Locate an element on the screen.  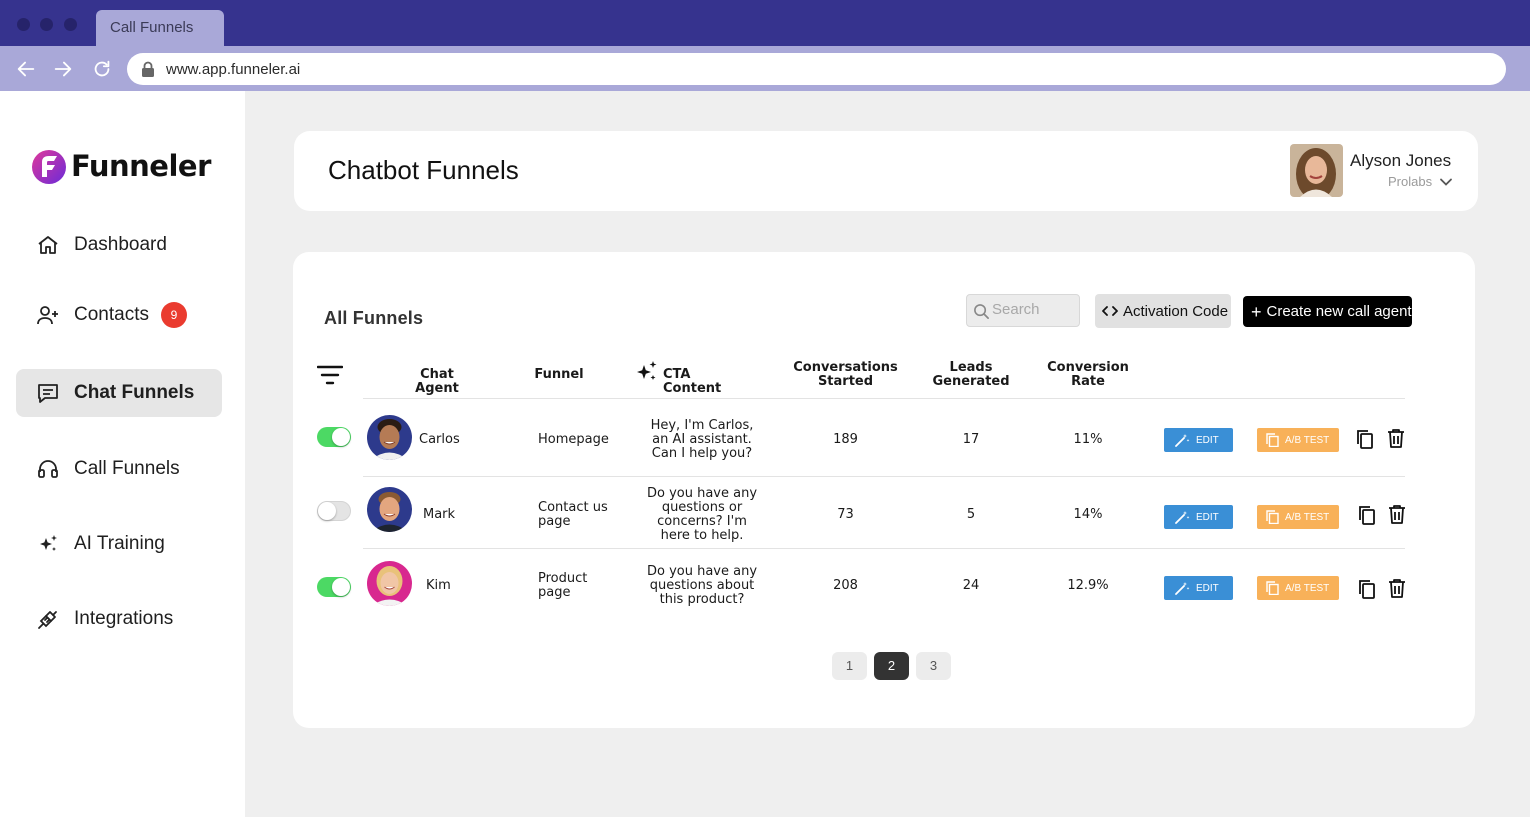
funnel-name-line1: Product is located at coordinates (563, 578).